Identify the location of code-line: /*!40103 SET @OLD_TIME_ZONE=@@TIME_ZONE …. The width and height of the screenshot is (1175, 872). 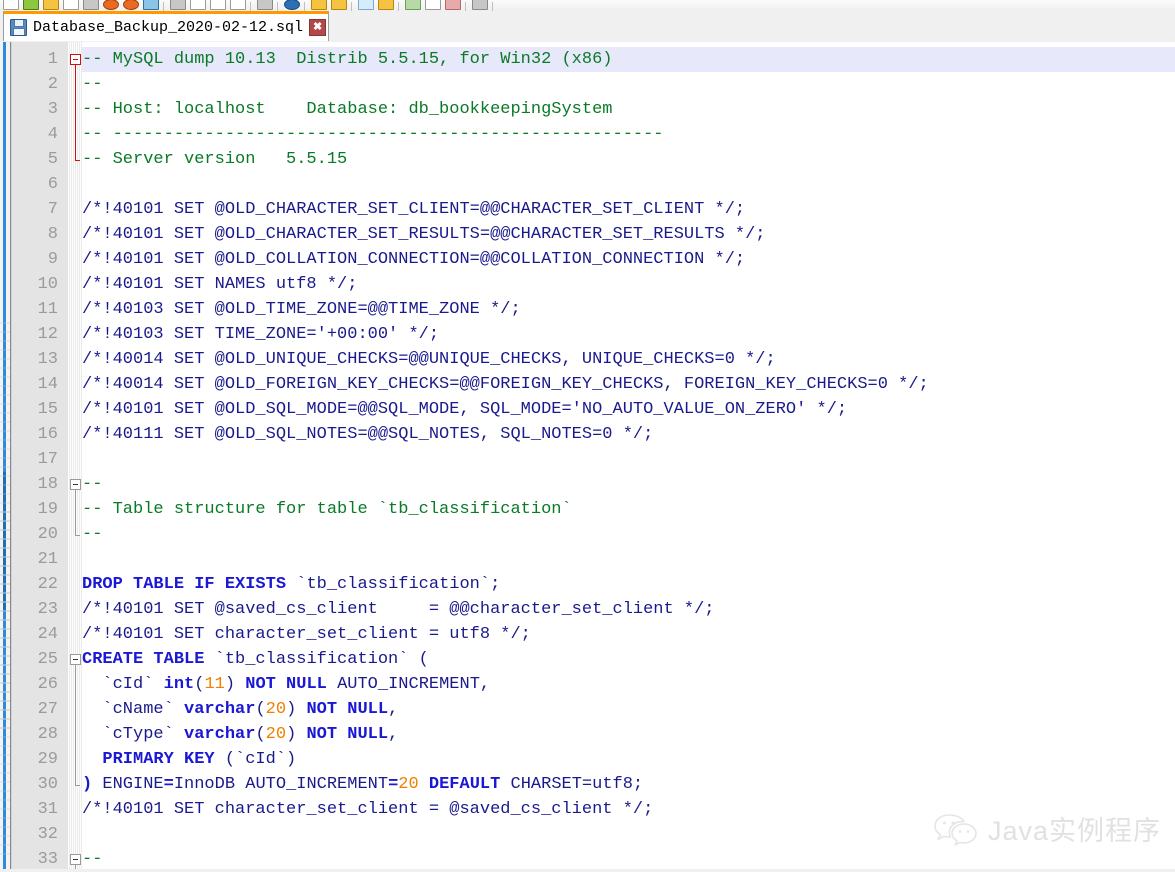
(628, 309).